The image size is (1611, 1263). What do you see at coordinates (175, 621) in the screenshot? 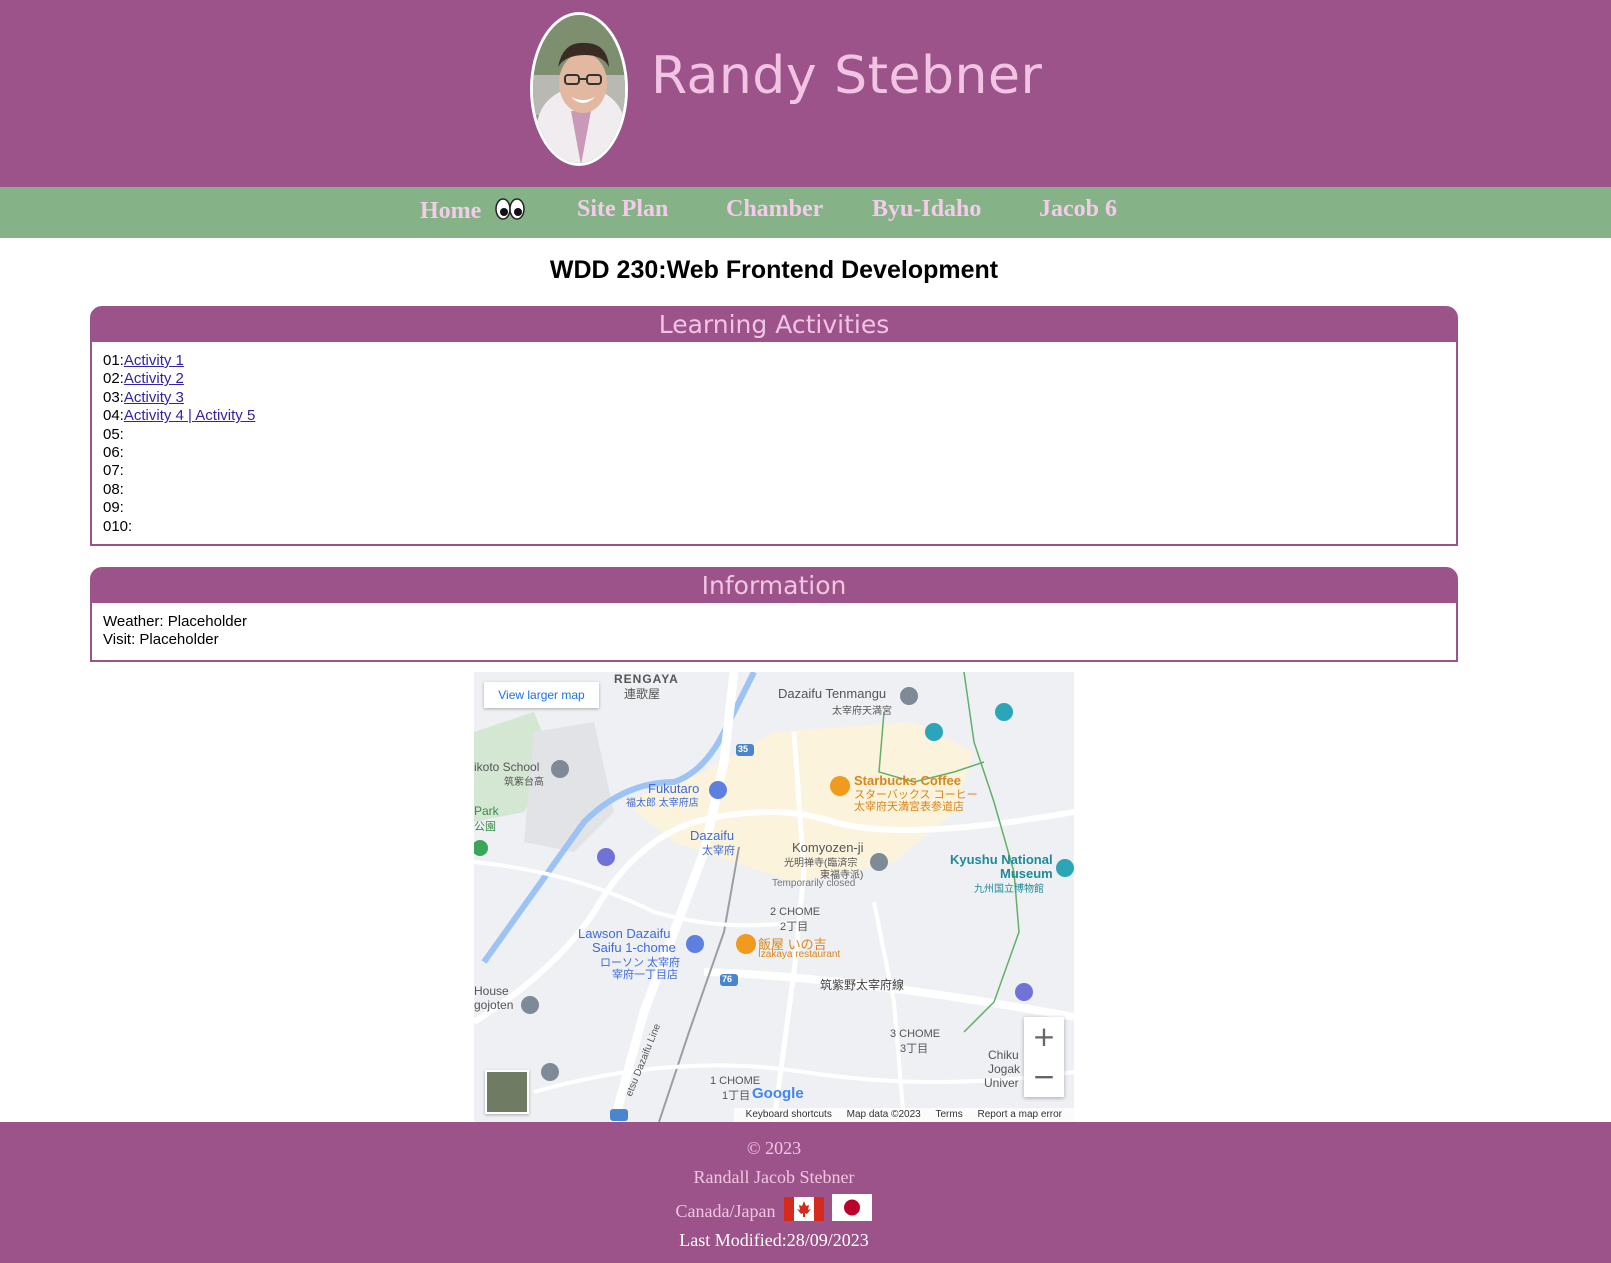
I see `weather-text: Weather: Placeholder` at bounding box center [175, 621].